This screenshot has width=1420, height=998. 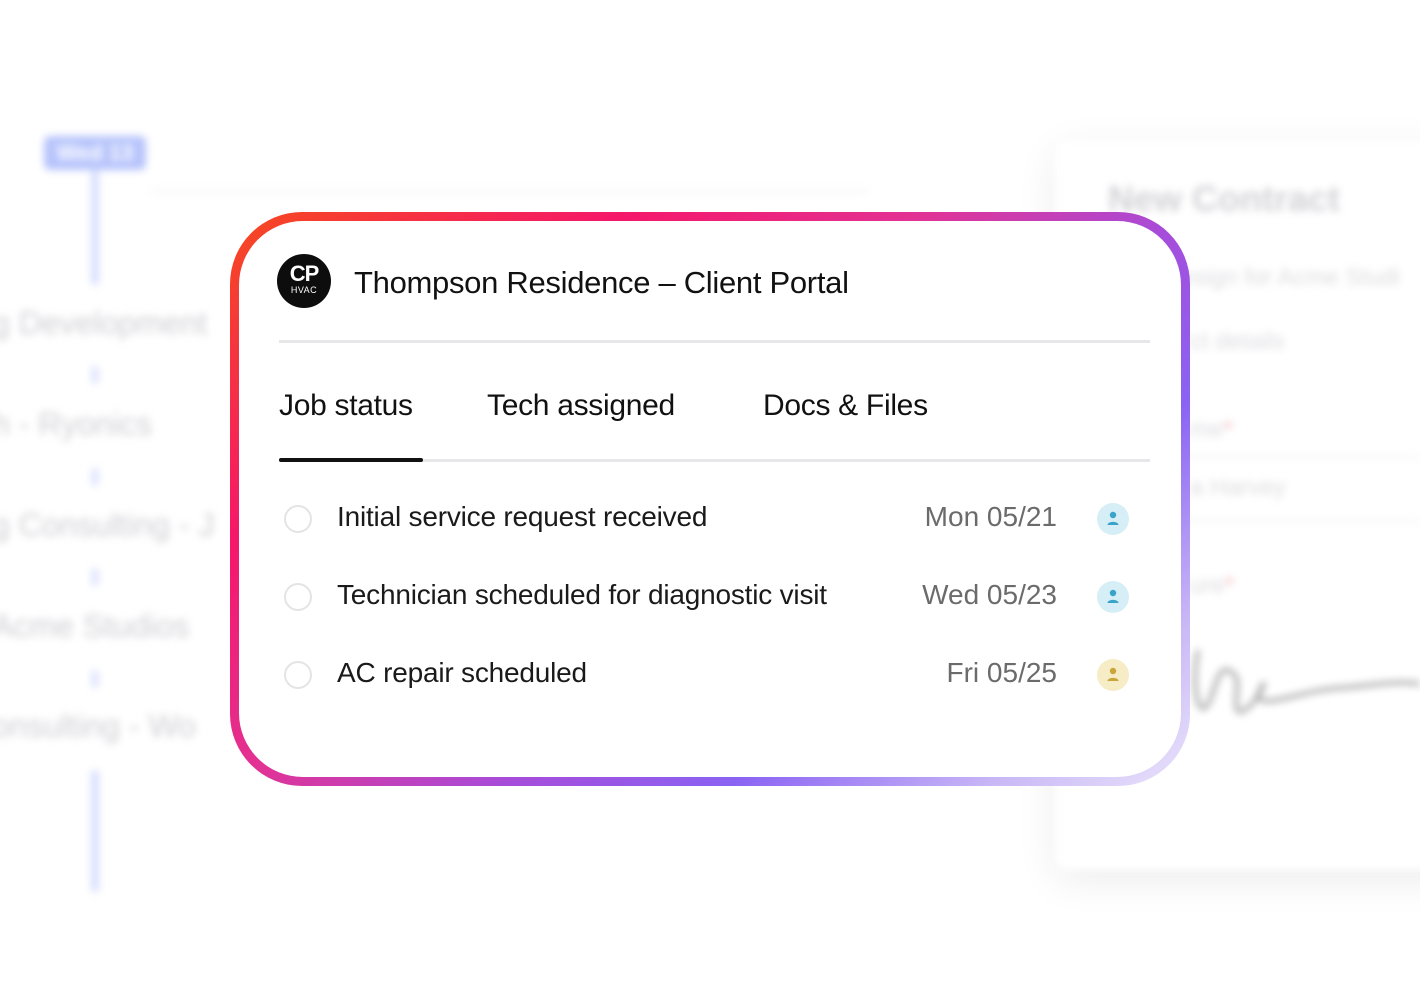 What do you see at coordinates (714, 341) in the screenshot?
I see `header-divider` at bounding box center [714, 341].